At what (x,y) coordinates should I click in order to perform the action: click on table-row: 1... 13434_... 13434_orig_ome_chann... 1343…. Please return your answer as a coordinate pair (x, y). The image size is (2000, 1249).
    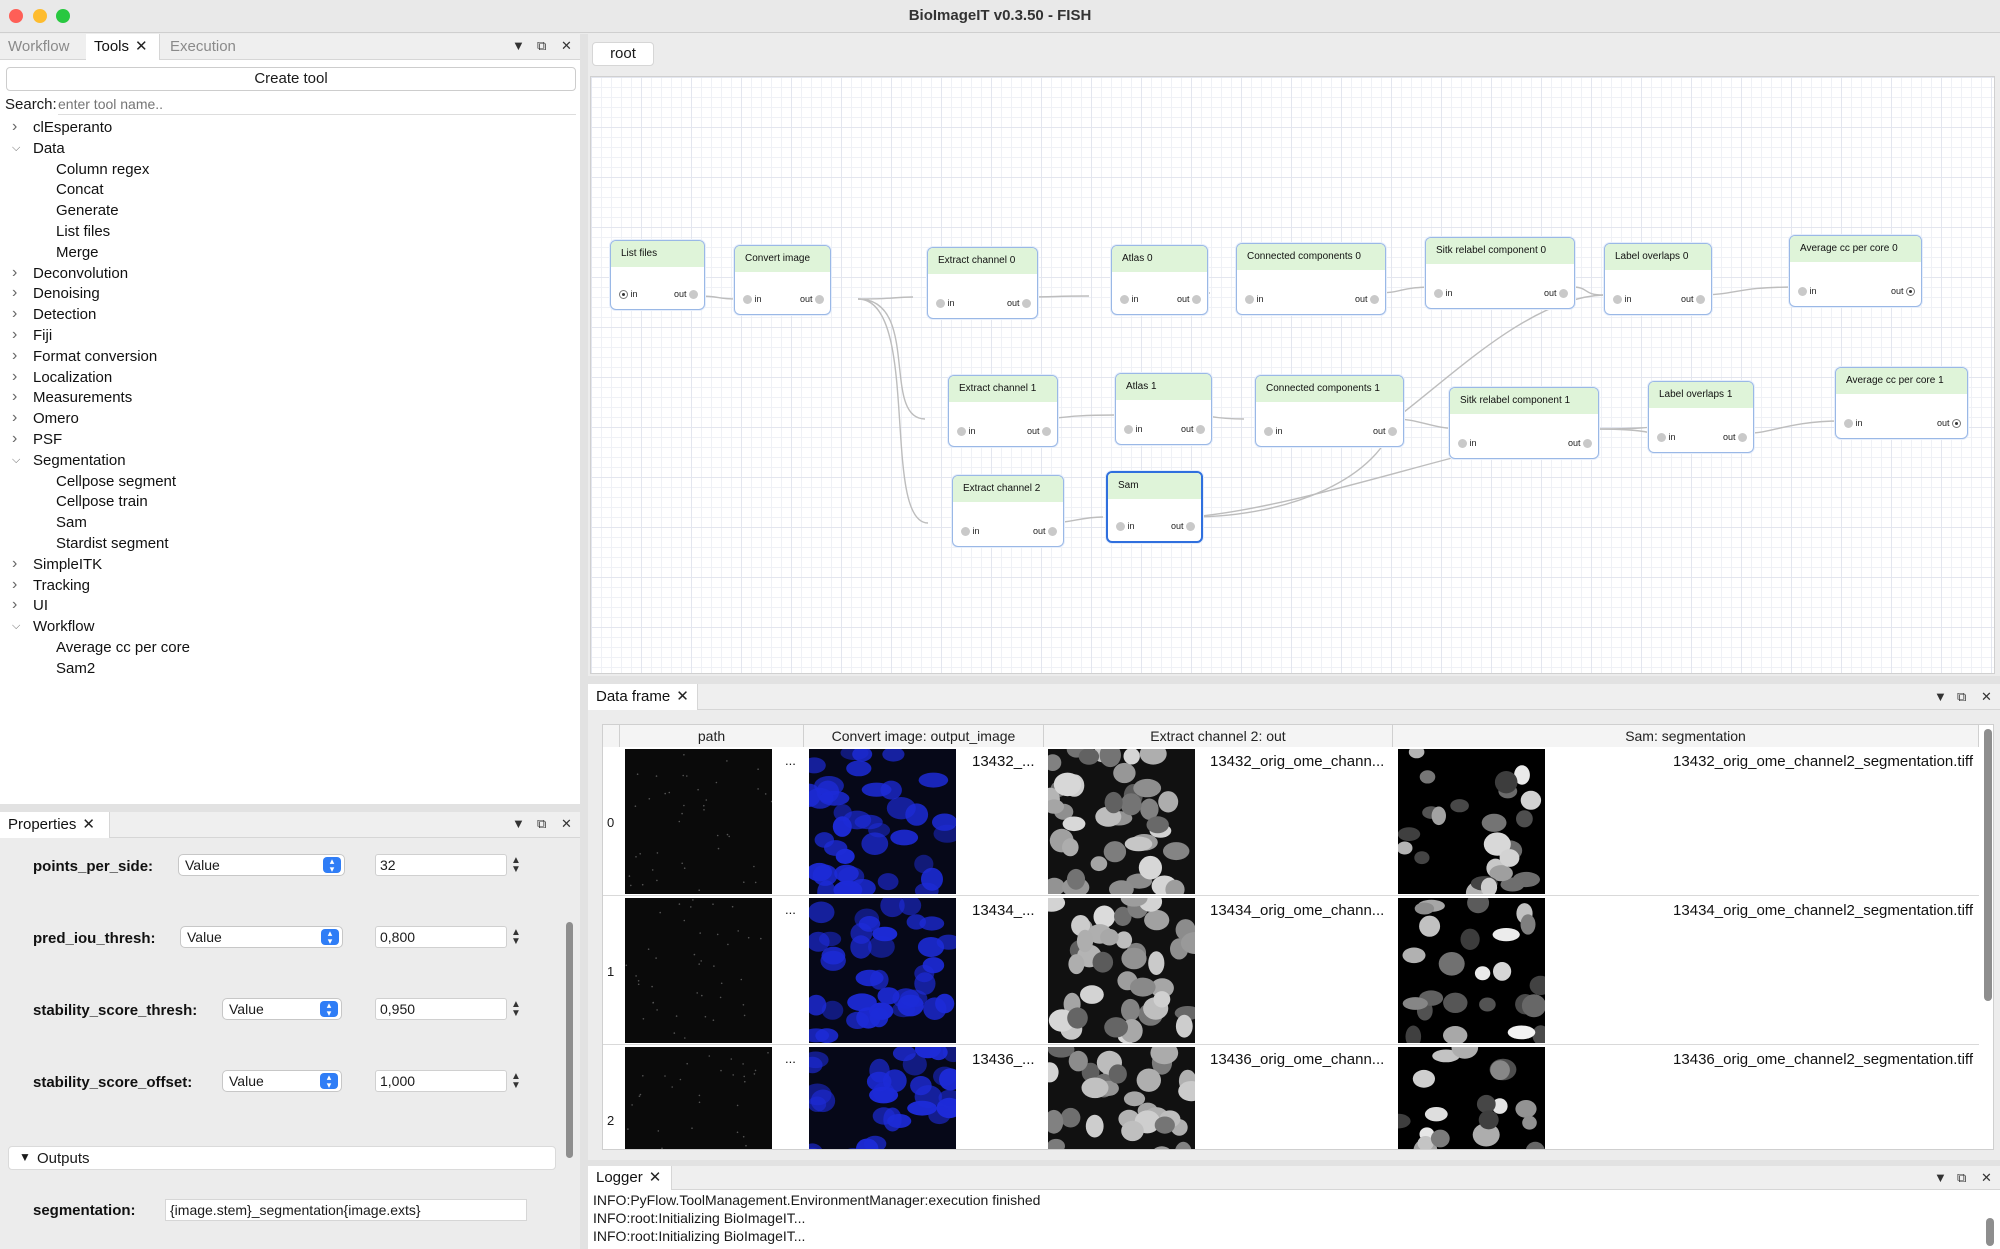
    Looking at the image, I should click on (1291, 970).